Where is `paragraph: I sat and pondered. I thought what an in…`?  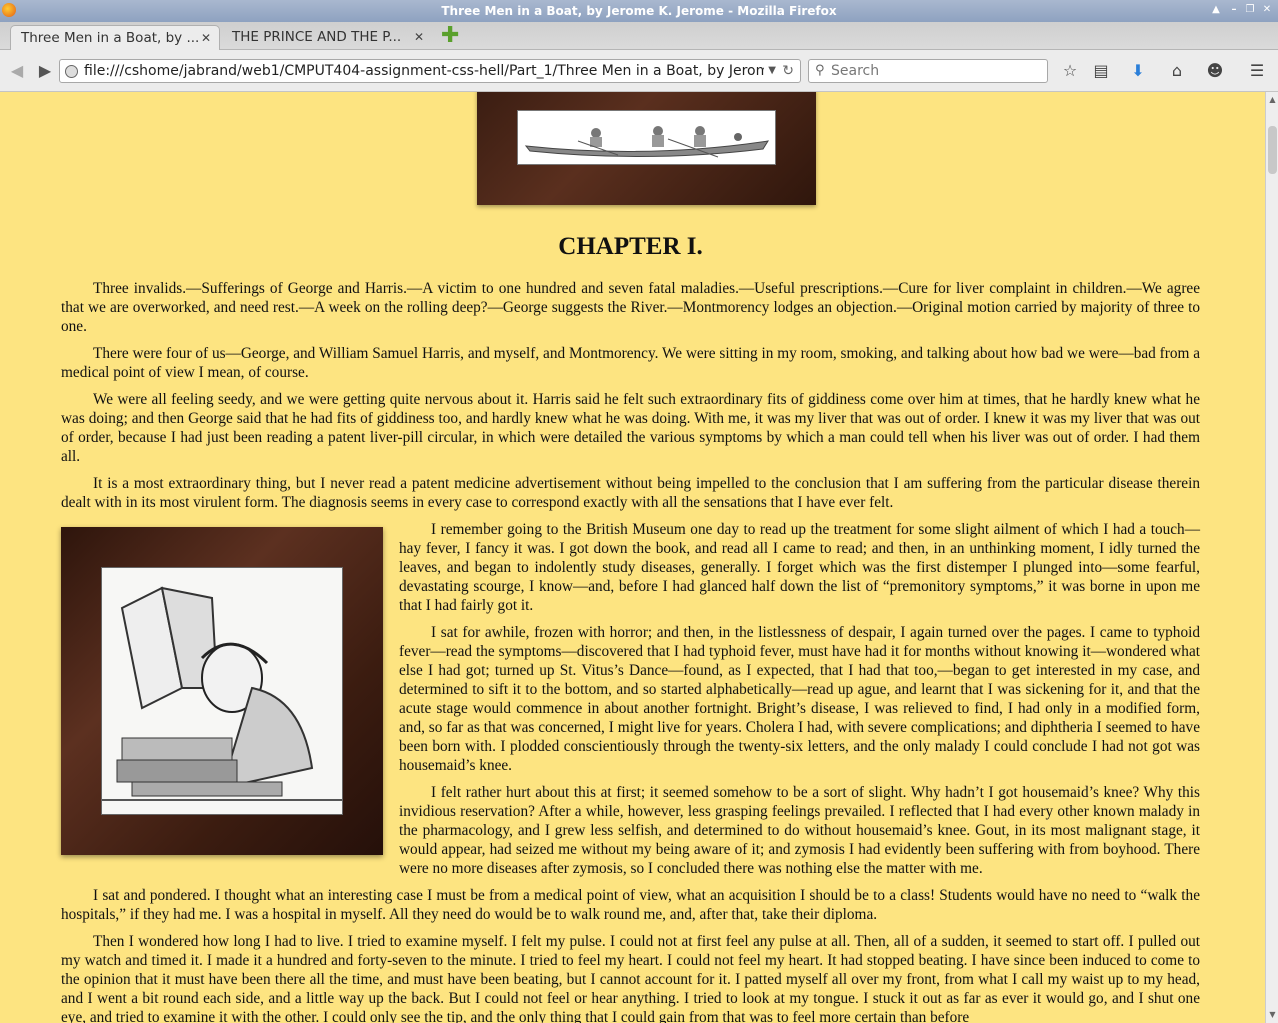 paragraph: I sat and pondered. I thought what an in… is located at coordinates (630, 905).